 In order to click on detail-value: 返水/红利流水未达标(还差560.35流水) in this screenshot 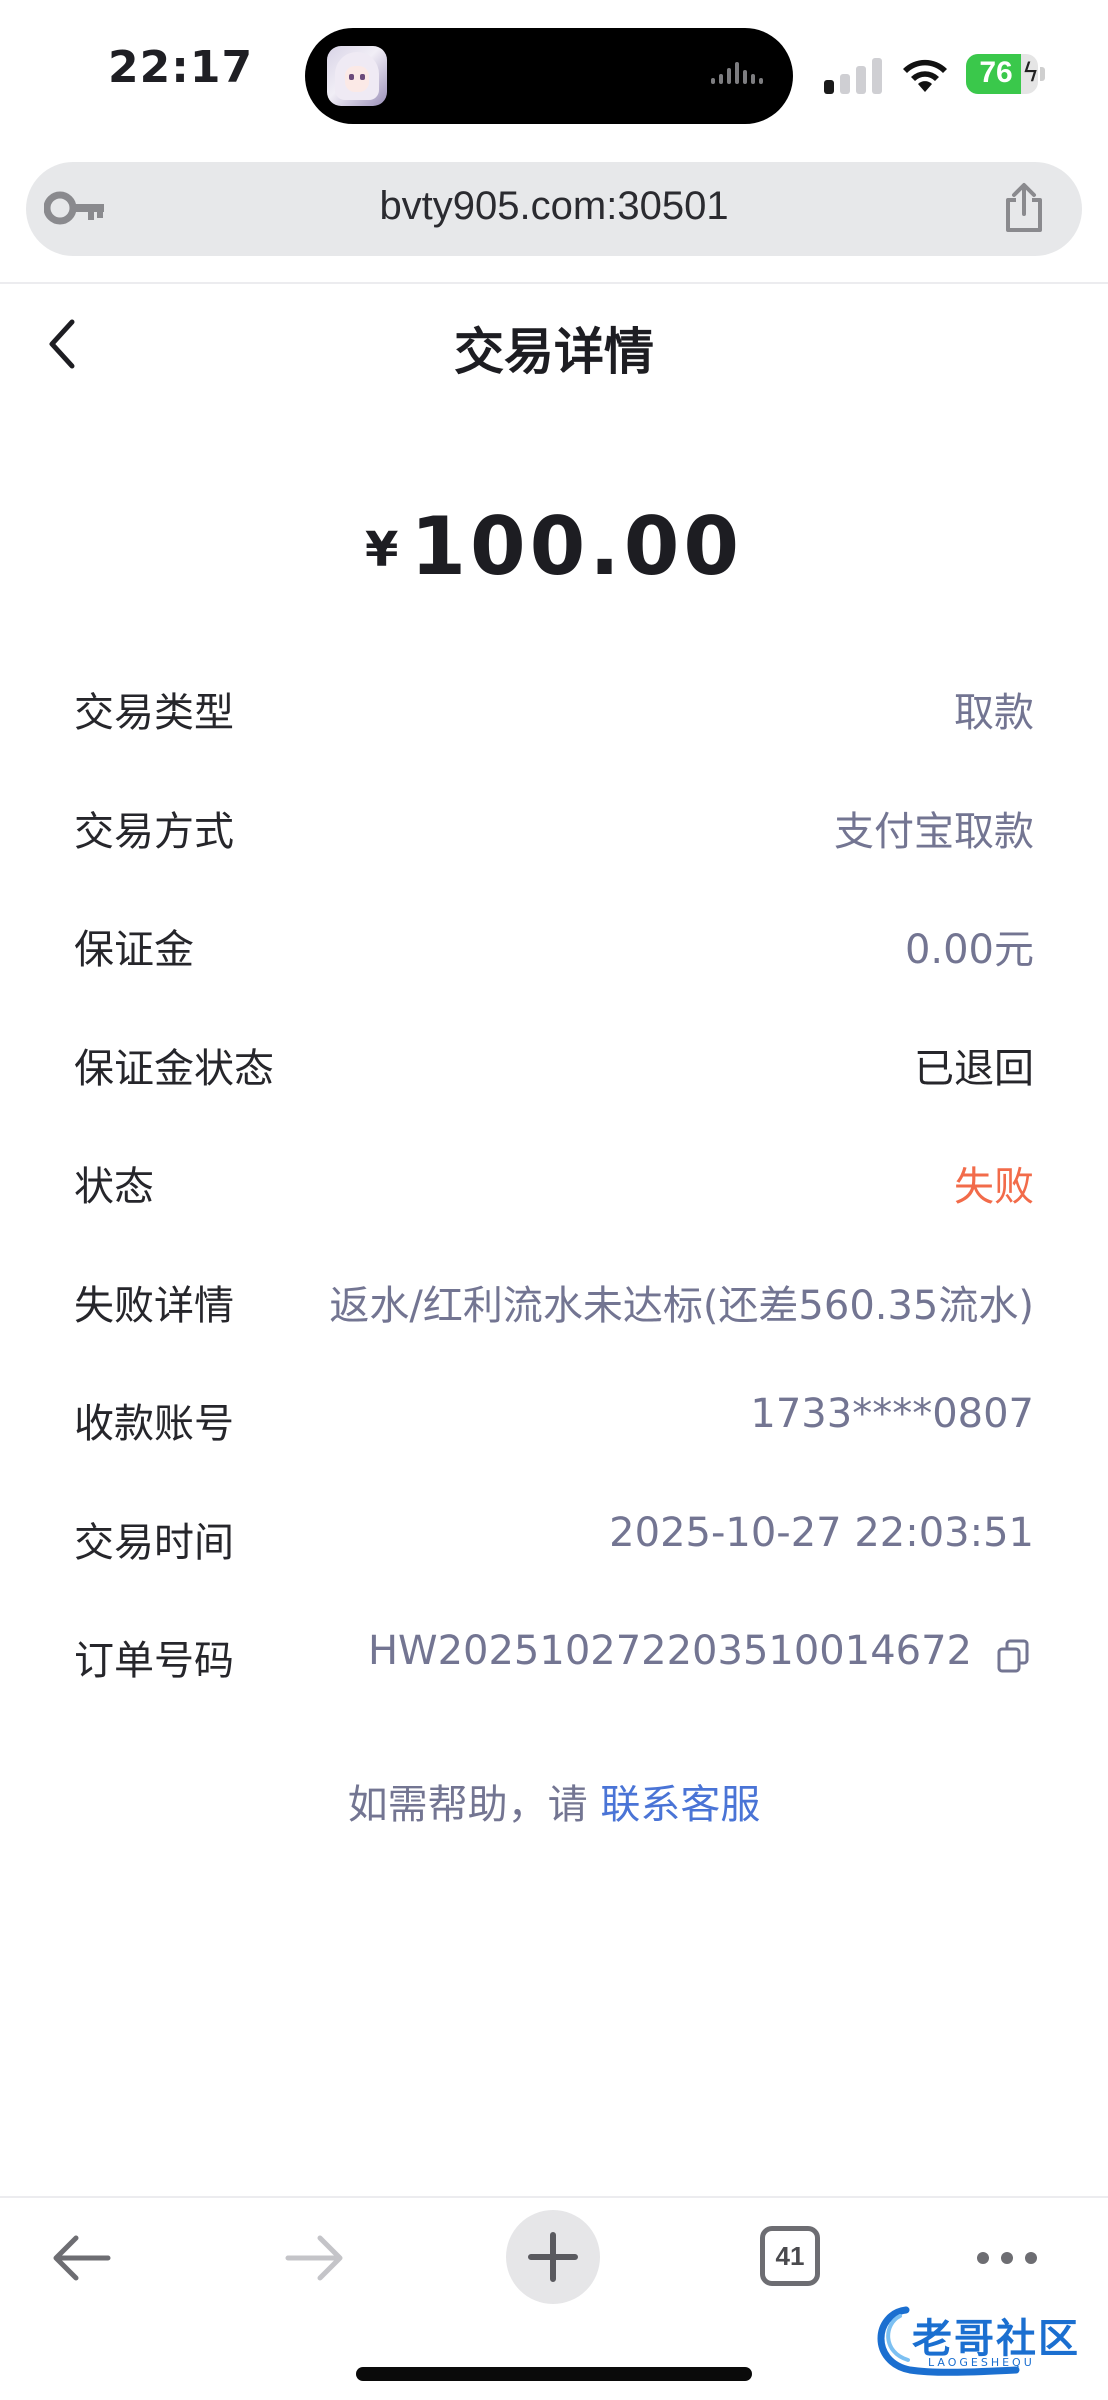, I will do `click(681, 1305)`.